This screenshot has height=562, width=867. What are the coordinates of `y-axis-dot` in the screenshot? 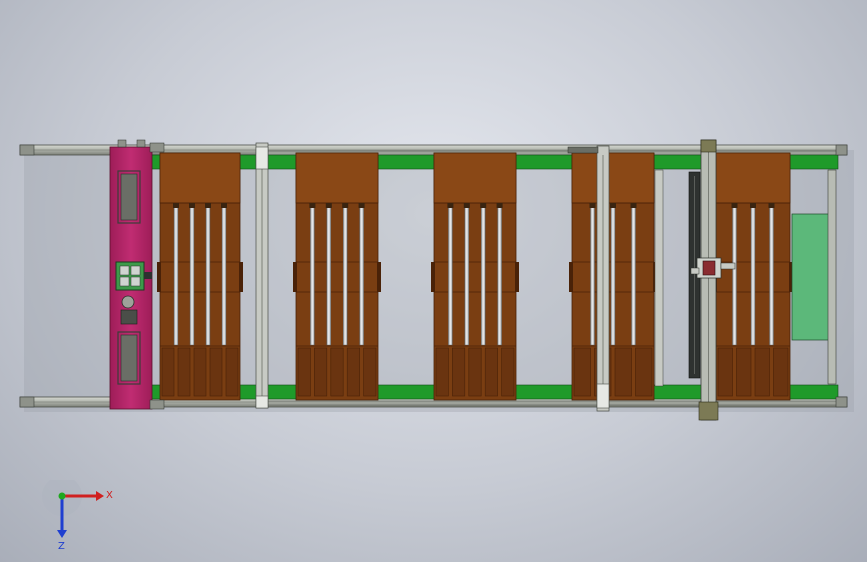 It's located at (62, 496).